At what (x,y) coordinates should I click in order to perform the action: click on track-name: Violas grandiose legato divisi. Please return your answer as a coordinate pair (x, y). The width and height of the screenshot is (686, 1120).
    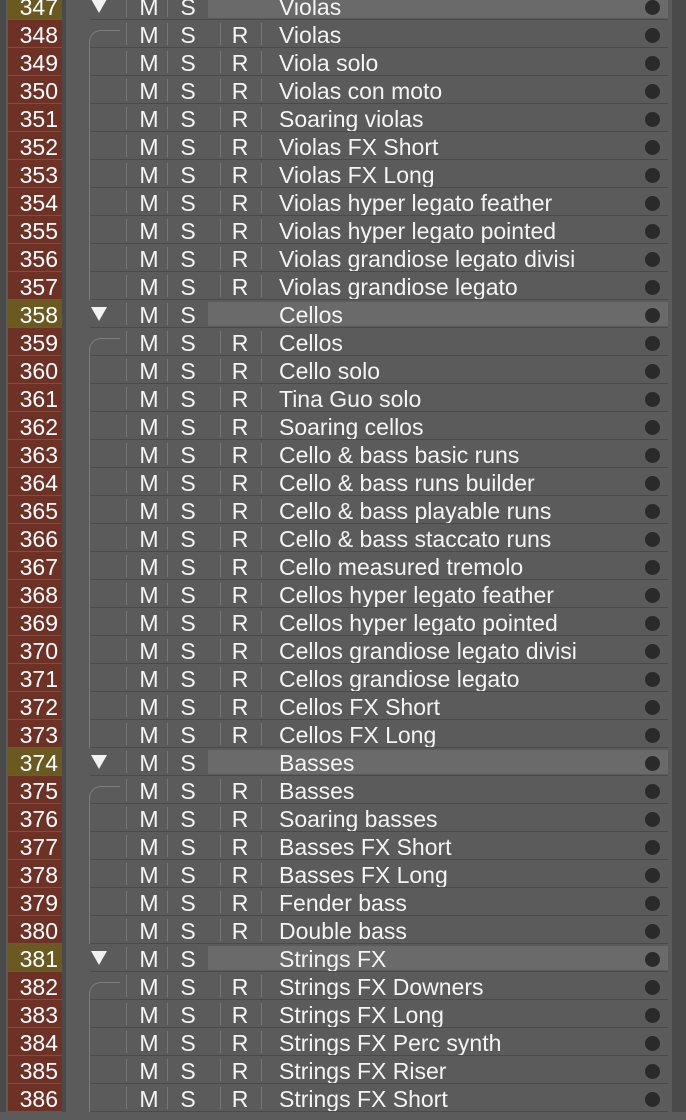
    Looking at the image, I should click on (427, 259).